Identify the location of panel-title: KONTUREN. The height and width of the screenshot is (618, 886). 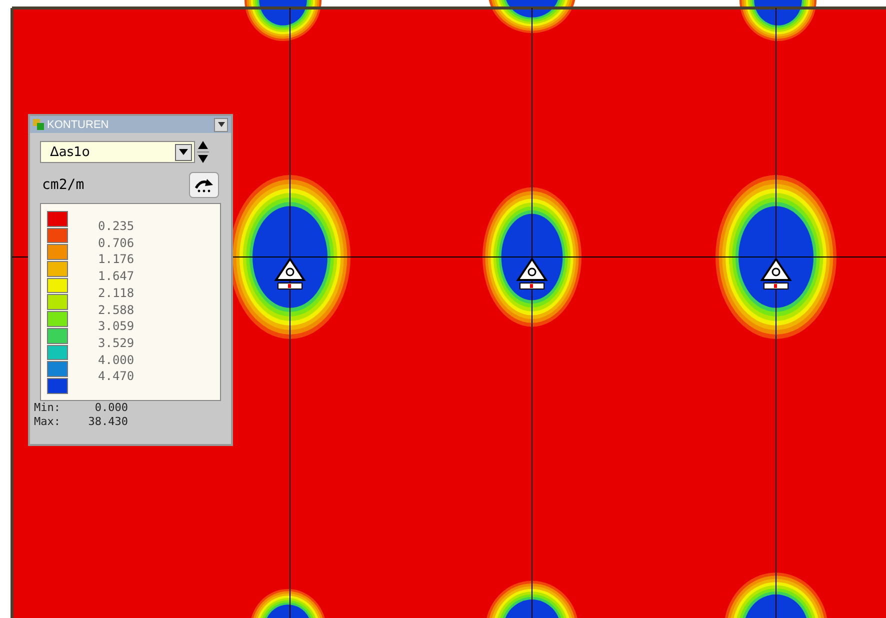
(78, 124).